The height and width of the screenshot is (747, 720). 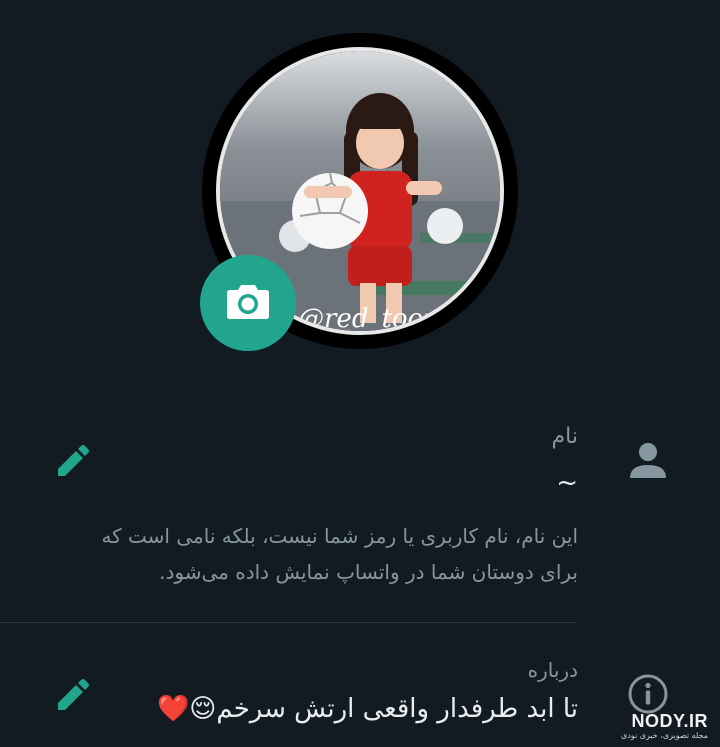 What do you see at coordinates (552, 670) in the screenshot?
I see `about-label: درباره` at bounding box center [552, 670].